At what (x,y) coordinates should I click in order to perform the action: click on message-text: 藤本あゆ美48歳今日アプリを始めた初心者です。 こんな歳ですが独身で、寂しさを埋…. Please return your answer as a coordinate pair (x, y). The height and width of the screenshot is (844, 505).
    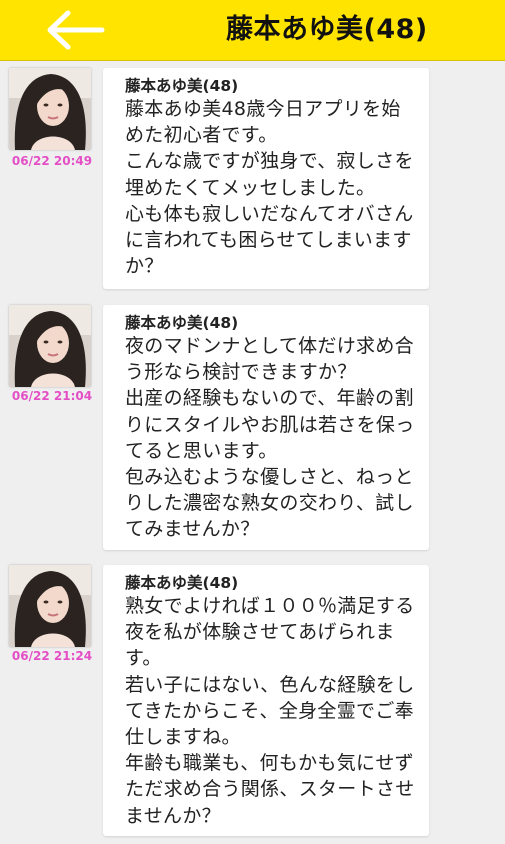
    Looking at the image, I should click on (269, 188).